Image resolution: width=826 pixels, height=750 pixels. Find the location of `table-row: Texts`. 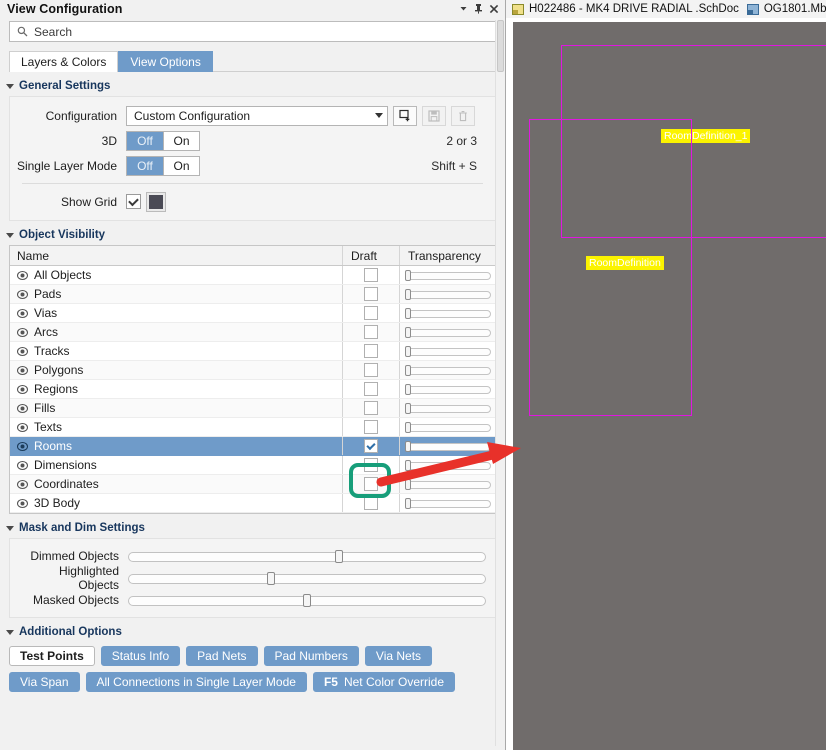

table-row: Texts is located at coordinates (252, 427).